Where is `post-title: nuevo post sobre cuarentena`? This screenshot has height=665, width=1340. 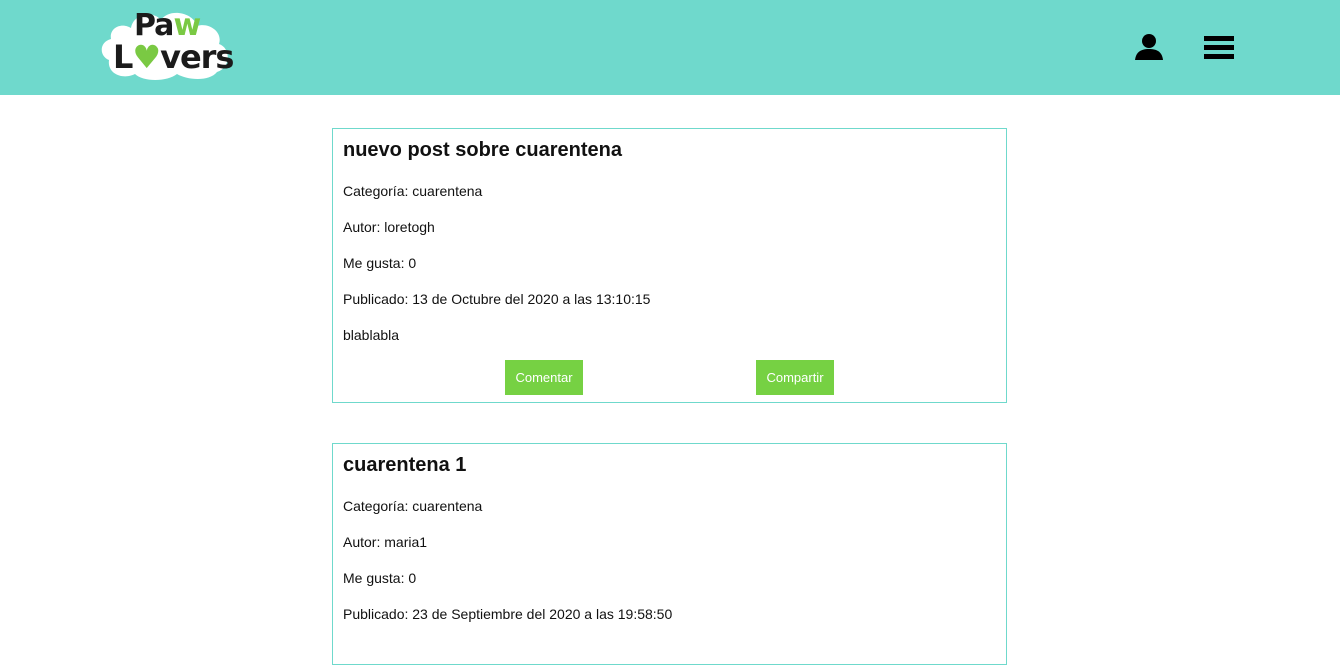 post-title: nuevo post sobre cuarentena is located at coordinates (482, 150).